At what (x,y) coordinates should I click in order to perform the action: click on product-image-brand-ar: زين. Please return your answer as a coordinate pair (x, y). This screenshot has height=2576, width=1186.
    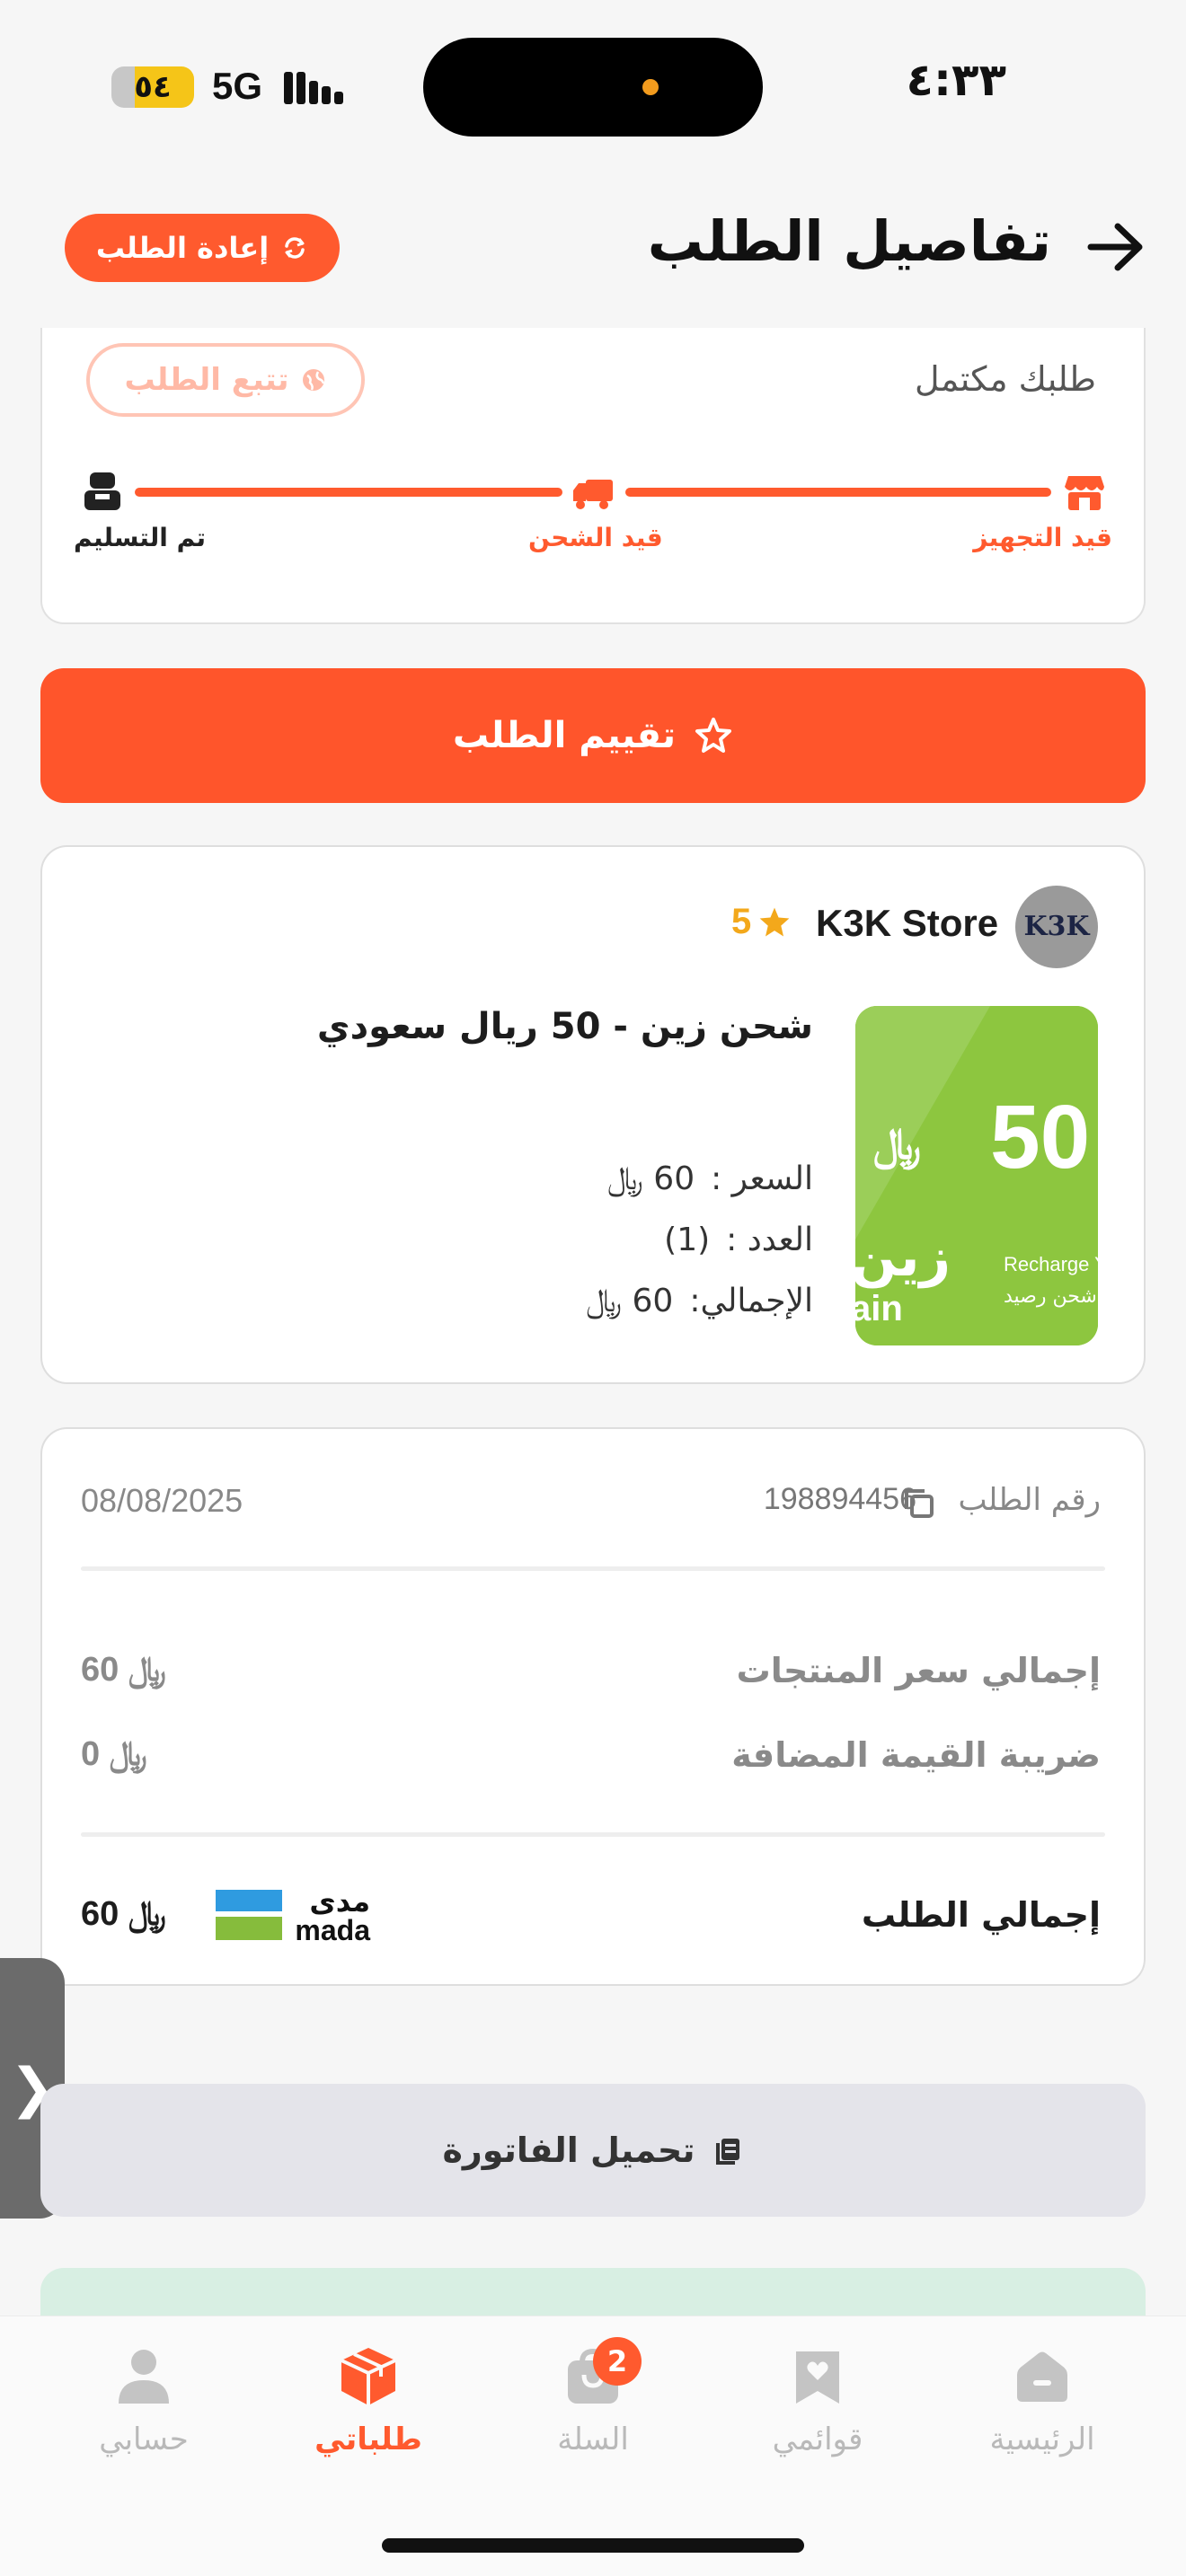
    Looking at the image, I should click on (903, 1257).